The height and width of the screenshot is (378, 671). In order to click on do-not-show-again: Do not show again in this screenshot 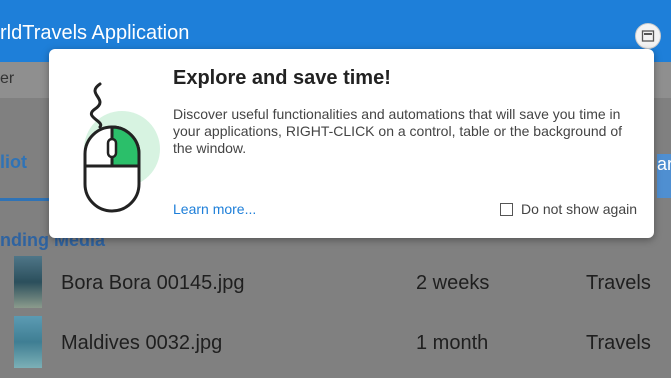, I will do `click(568, 209)`.